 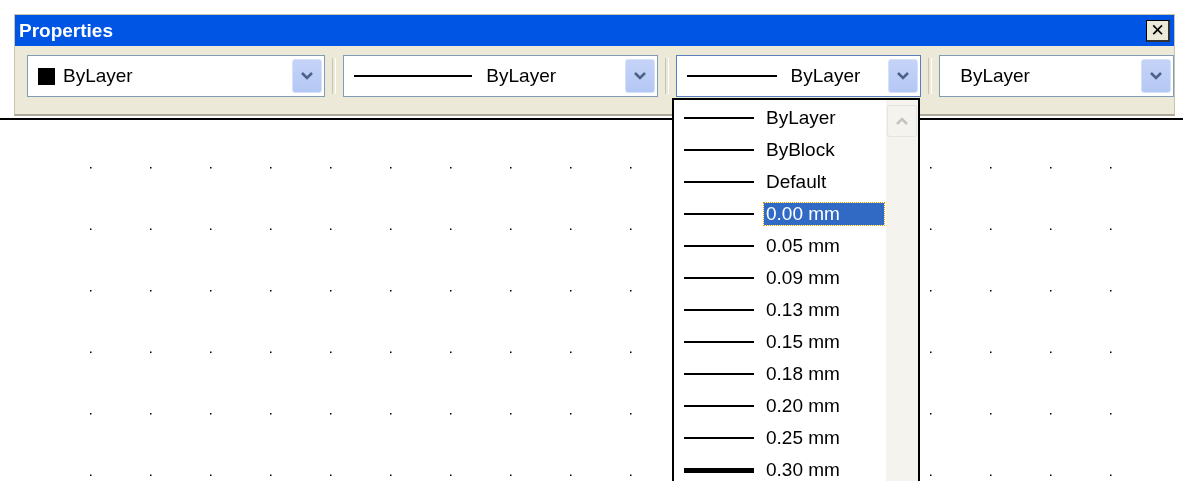 What do you see at coordinates (803, 246) in the screenshot?
I see `item-label: 0.05 mm` at bounding box center [803, 246].